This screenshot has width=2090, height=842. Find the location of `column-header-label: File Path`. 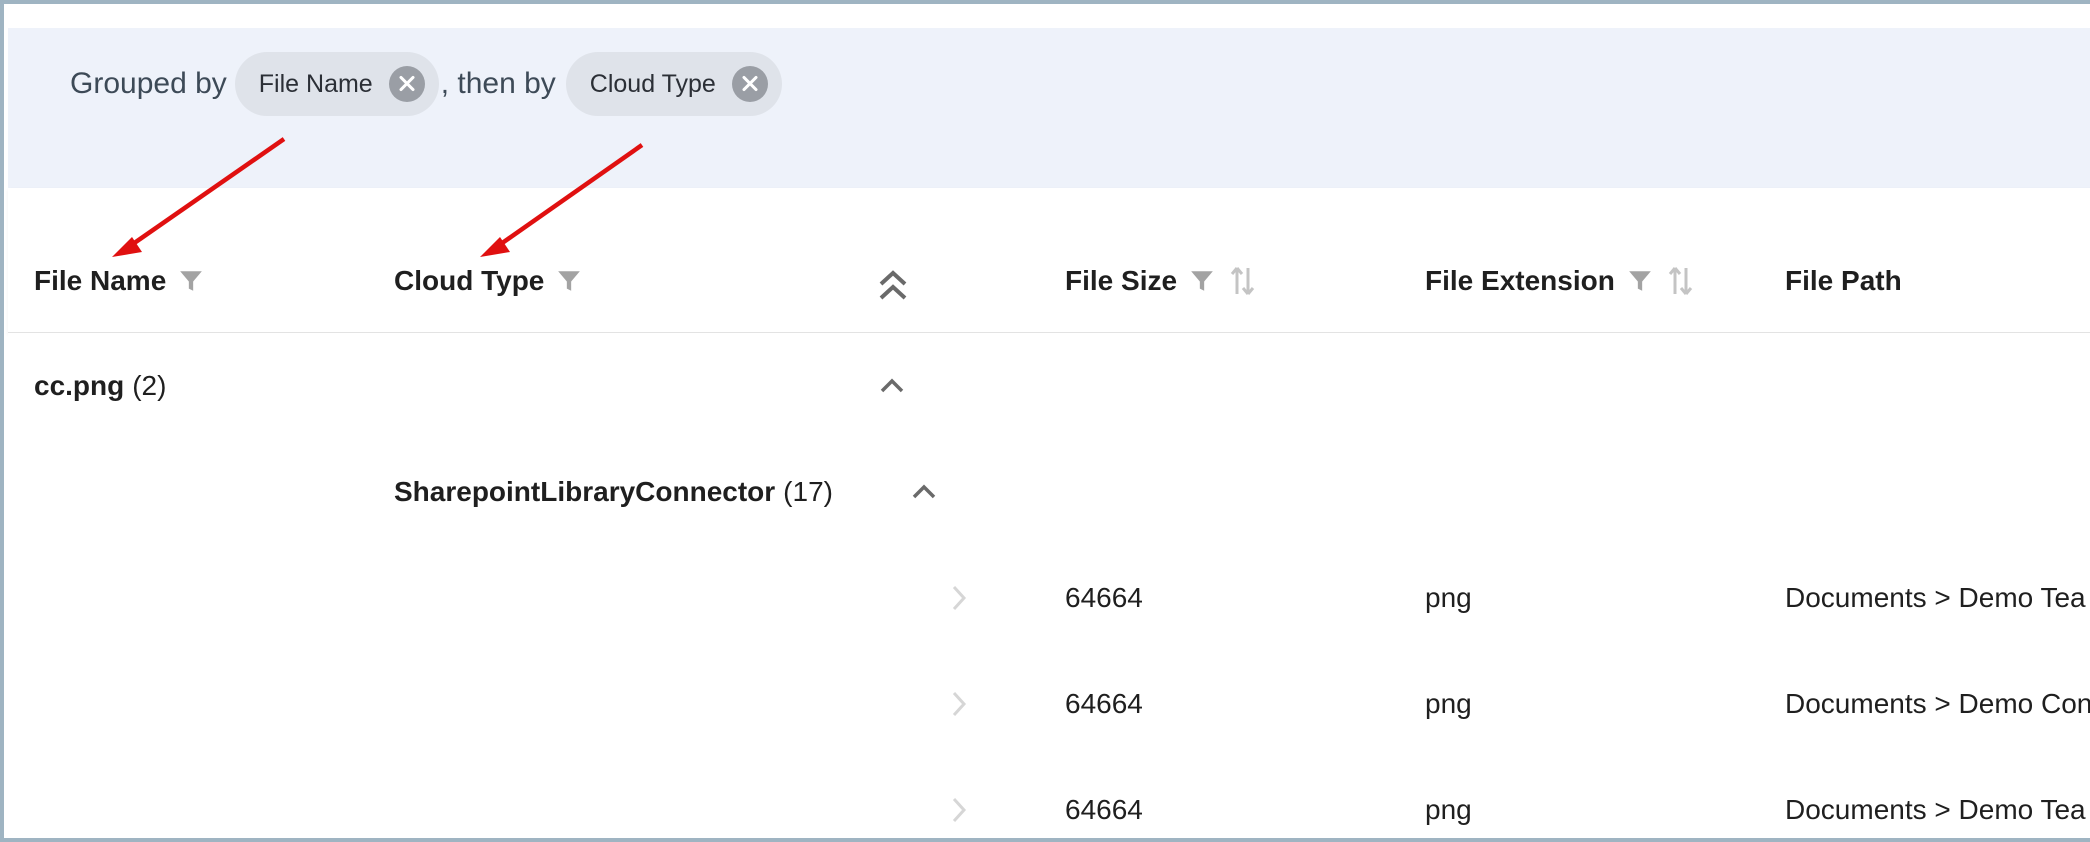

column-header-label: File Path is located at coordinates (1843, 280).